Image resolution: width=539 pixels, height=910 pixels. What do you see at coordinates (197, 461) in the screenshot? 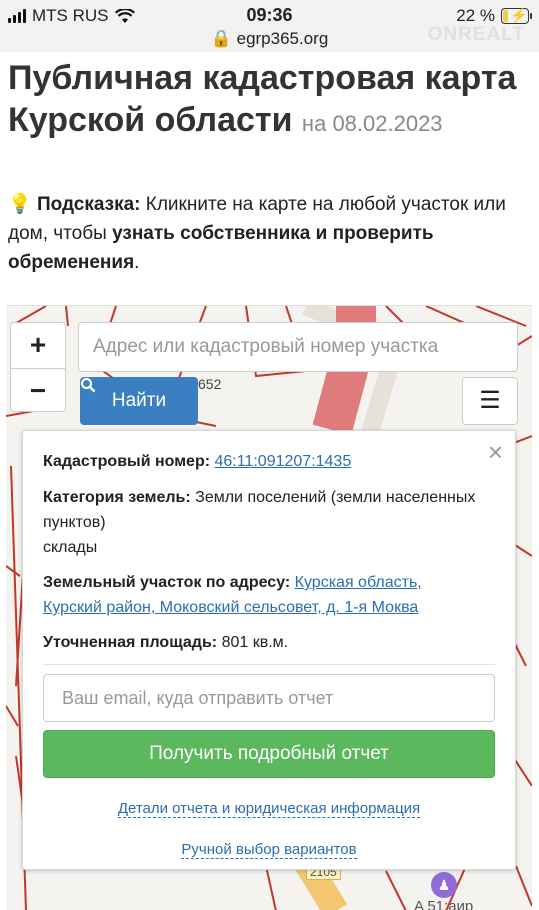
I see `cadastral-number-row: Кадастровый номер: 46:11:091207:1435` at bounding box center [197, 461].